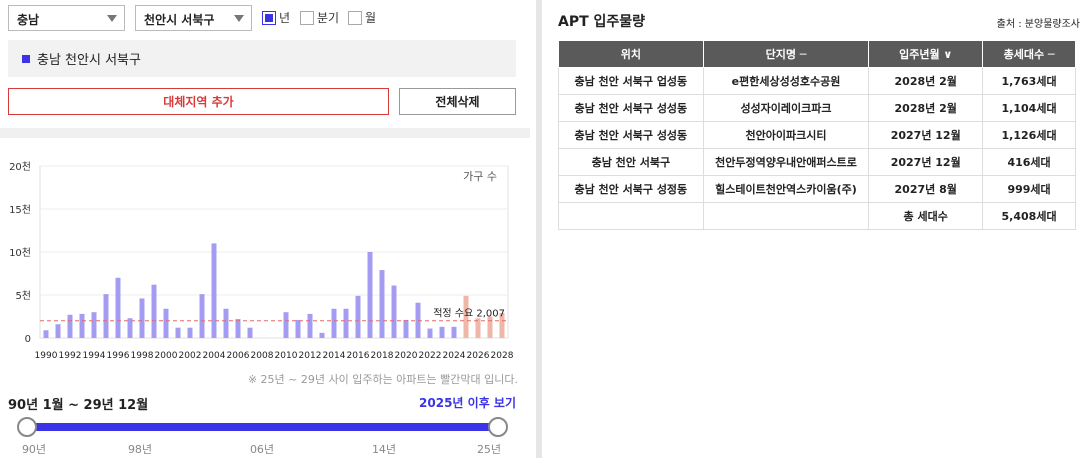 The width and height of the screenshot is (1090, 458). Describe the element at coordinates (239, 18) in the screenshot. I see `chevron-down-icon` at that location.